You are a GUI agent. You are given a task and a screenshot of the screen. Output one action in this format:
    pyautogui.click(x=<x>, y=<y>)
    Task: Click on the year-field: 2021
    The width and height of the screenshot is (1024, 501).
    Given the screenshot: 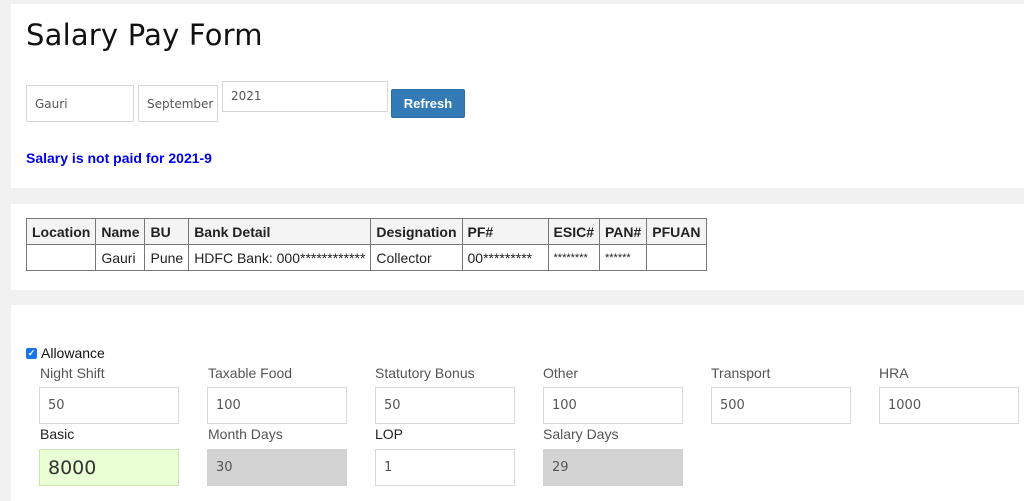 What is the action you would take?
    pyautogui.click(x=305, y=96)
    